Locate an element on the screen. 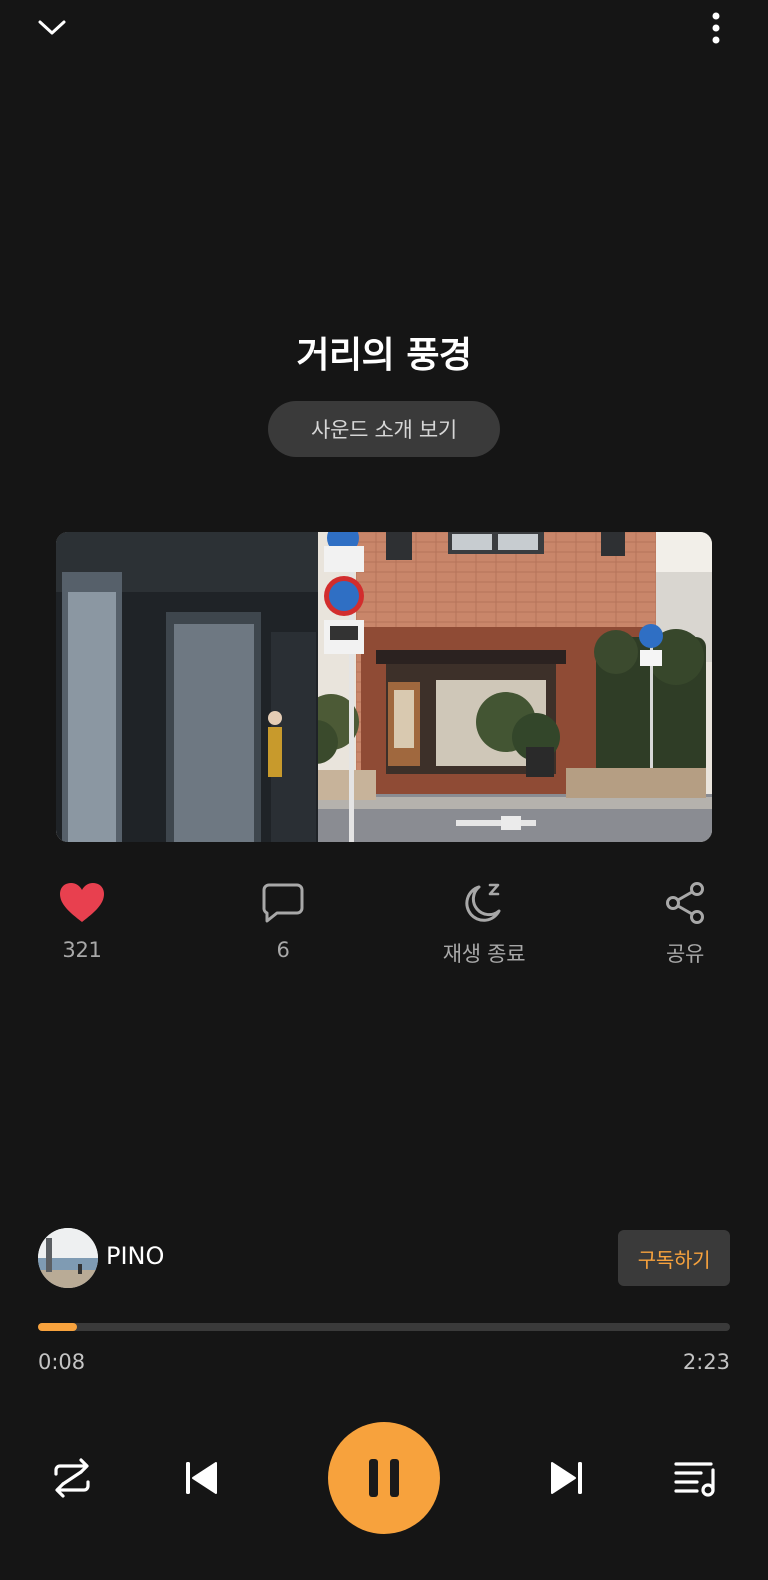 This screenshot has height=1580, width=768. share-label: 공유 is located at coordinates (685, 954).